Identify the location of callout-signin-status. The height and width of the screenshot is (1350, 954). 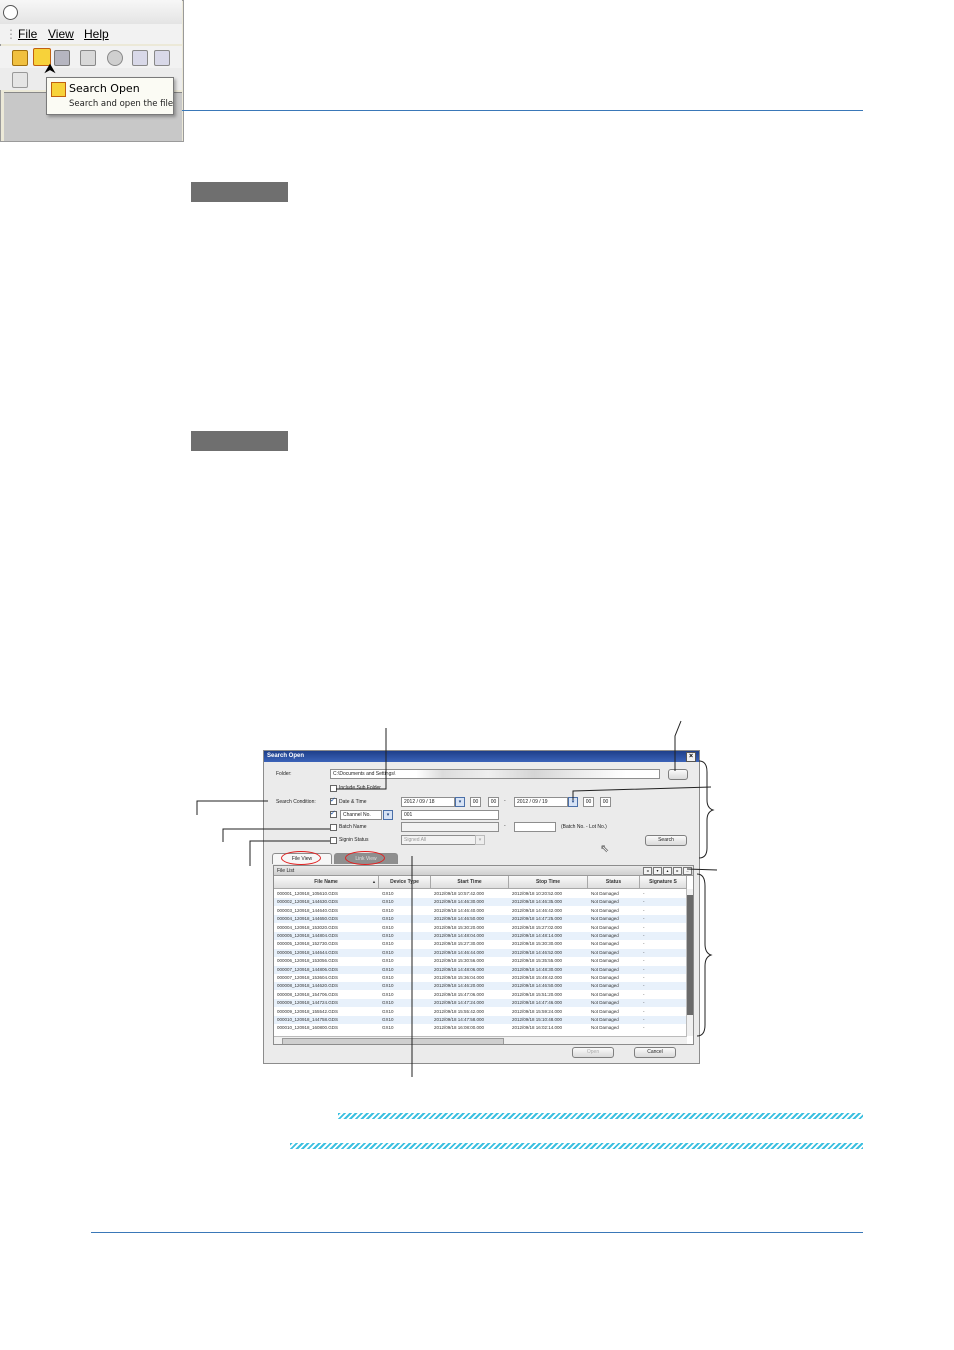
(289, 853).